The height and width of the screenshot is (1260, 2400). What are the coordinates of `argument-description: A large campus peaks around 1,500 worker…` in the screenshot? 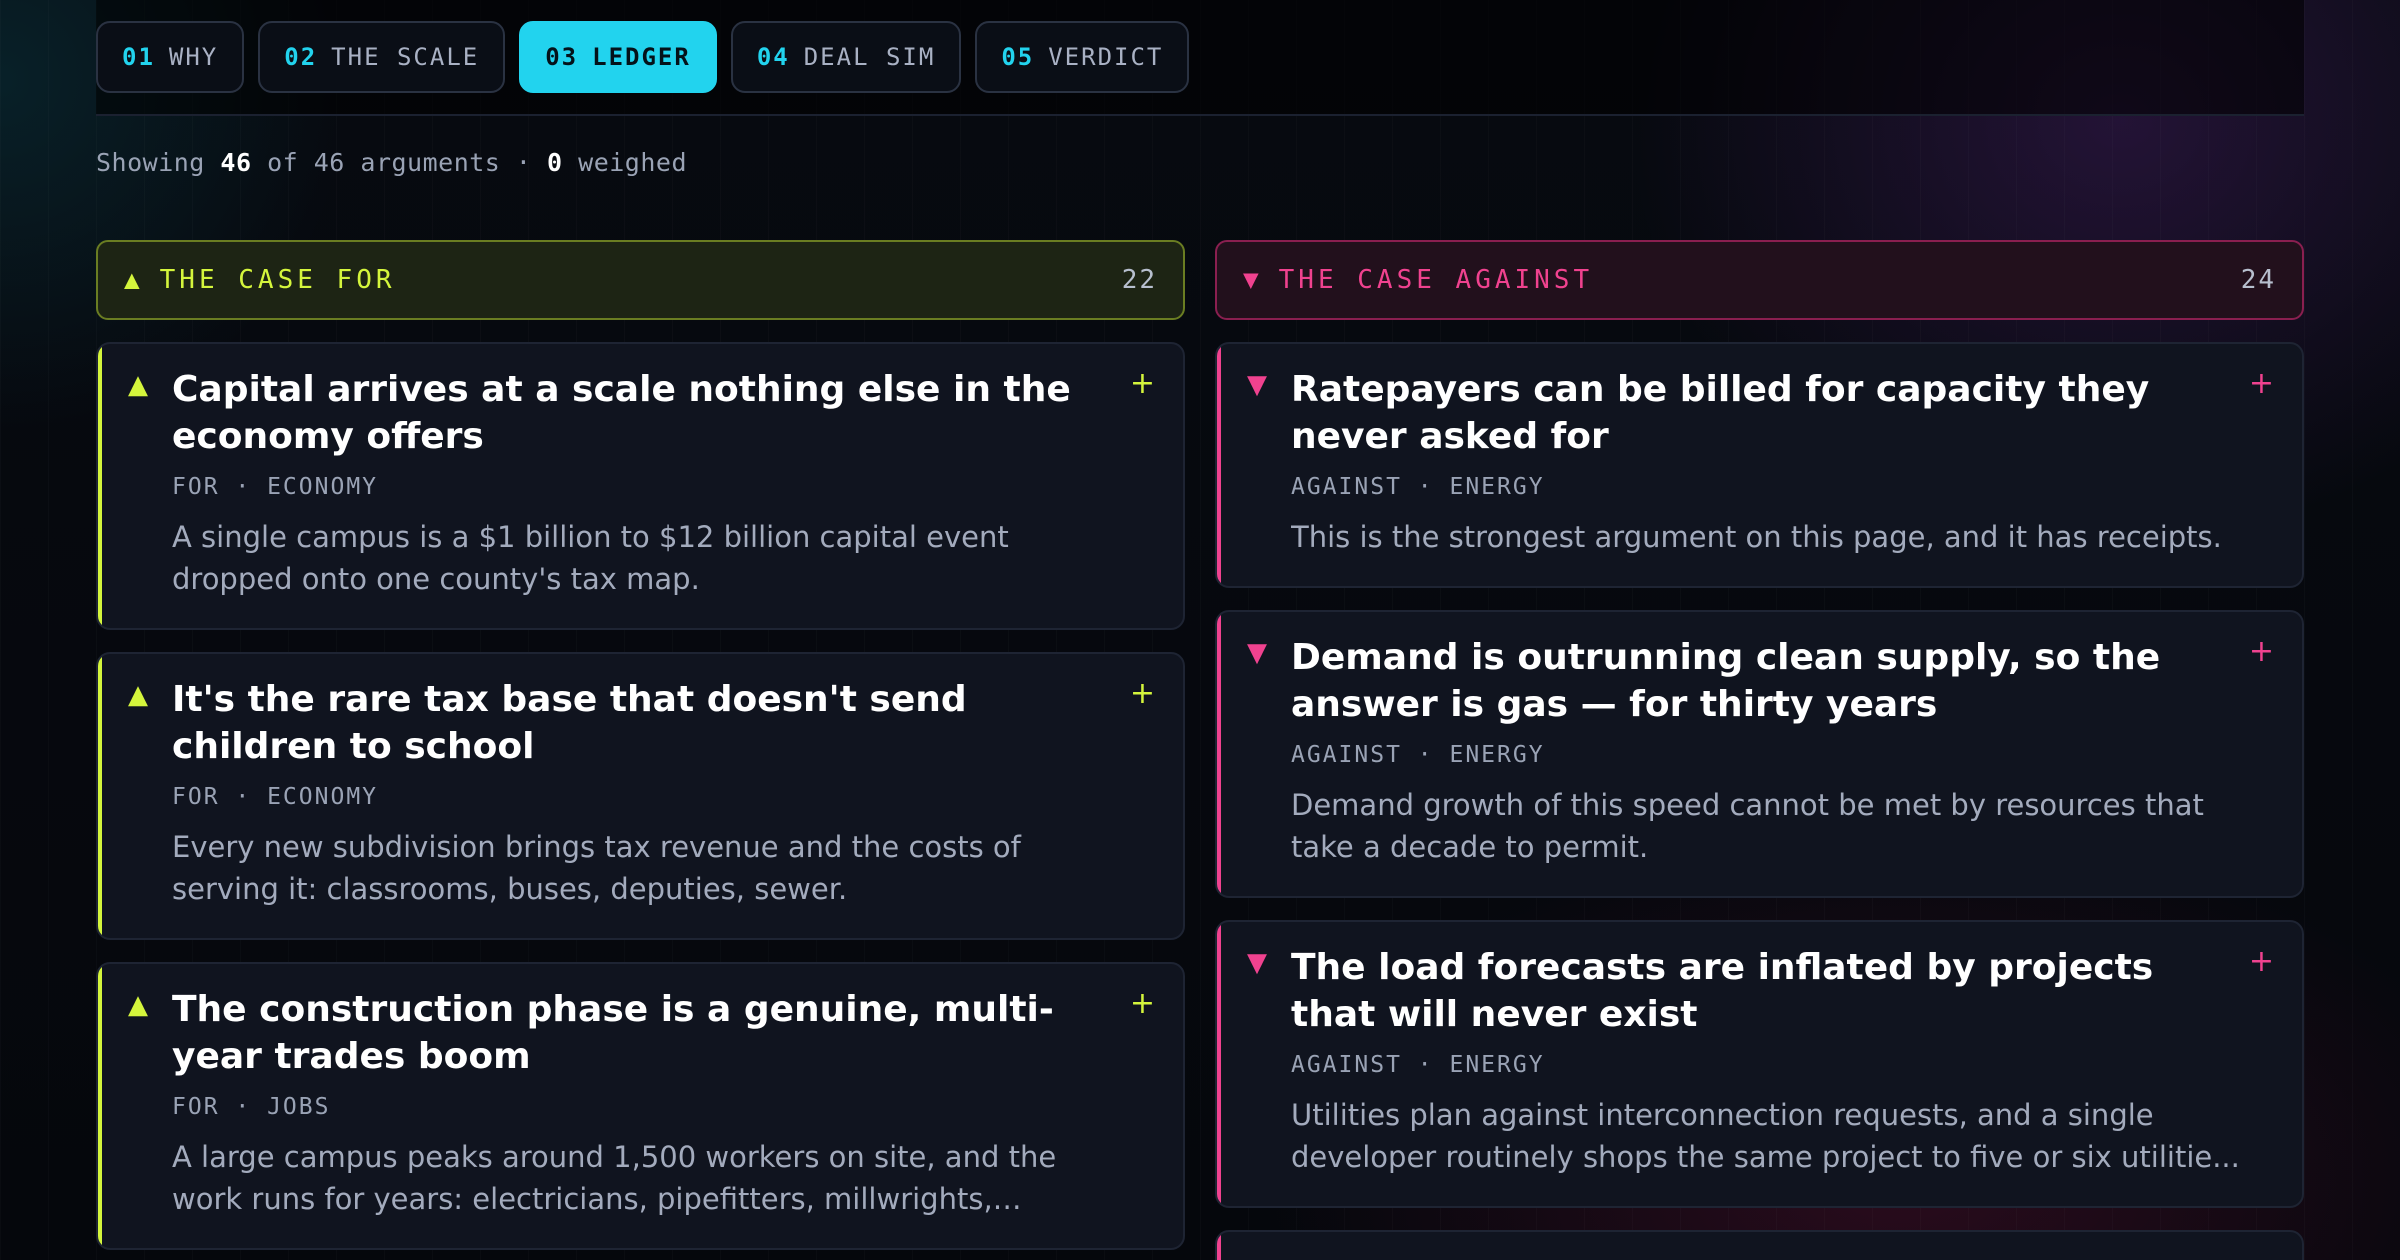 It's located at (614, 1178).